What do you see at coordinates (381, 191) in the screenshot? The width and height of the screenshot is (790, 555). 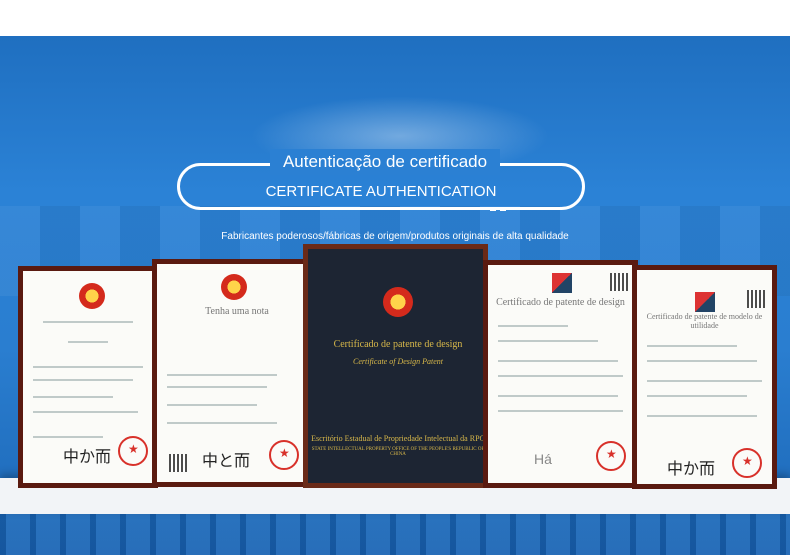 I see `title-english: CERTIFICATE AUTHENTICATION` at bounding box center [381, 191].